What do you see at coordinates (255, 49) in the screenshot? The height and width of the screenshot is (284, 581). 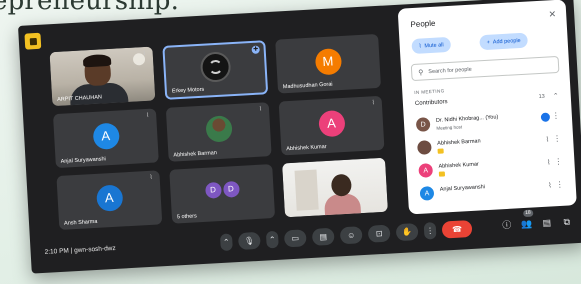 I see `pin-icon: ✚` at bounding box center [255, 49].